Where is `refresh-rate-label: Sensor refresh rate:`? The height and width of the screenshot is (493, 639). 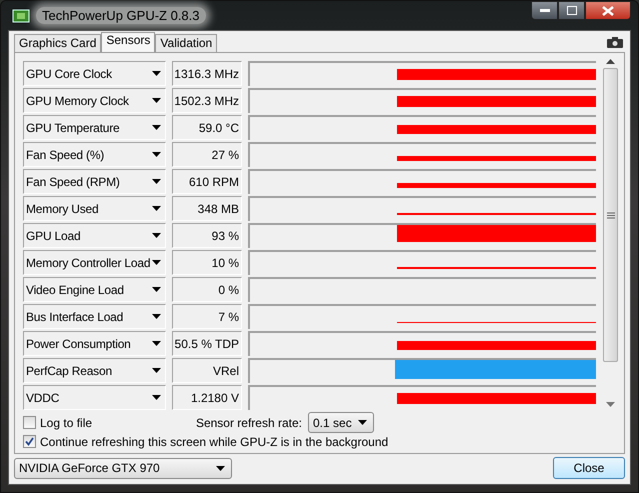
refresh-rate-label: Sensor refresh rate: is located at coordinates (249, 423).